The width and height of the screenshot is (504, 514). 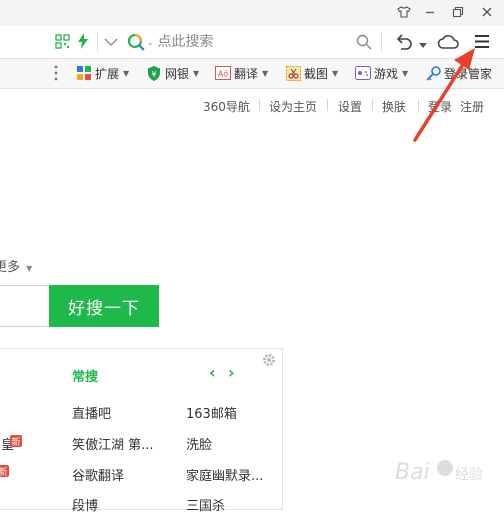 What do you see at coordinates (364, 43) in the screenshot?
I see `search-icon` at bounding box center [364, 43].